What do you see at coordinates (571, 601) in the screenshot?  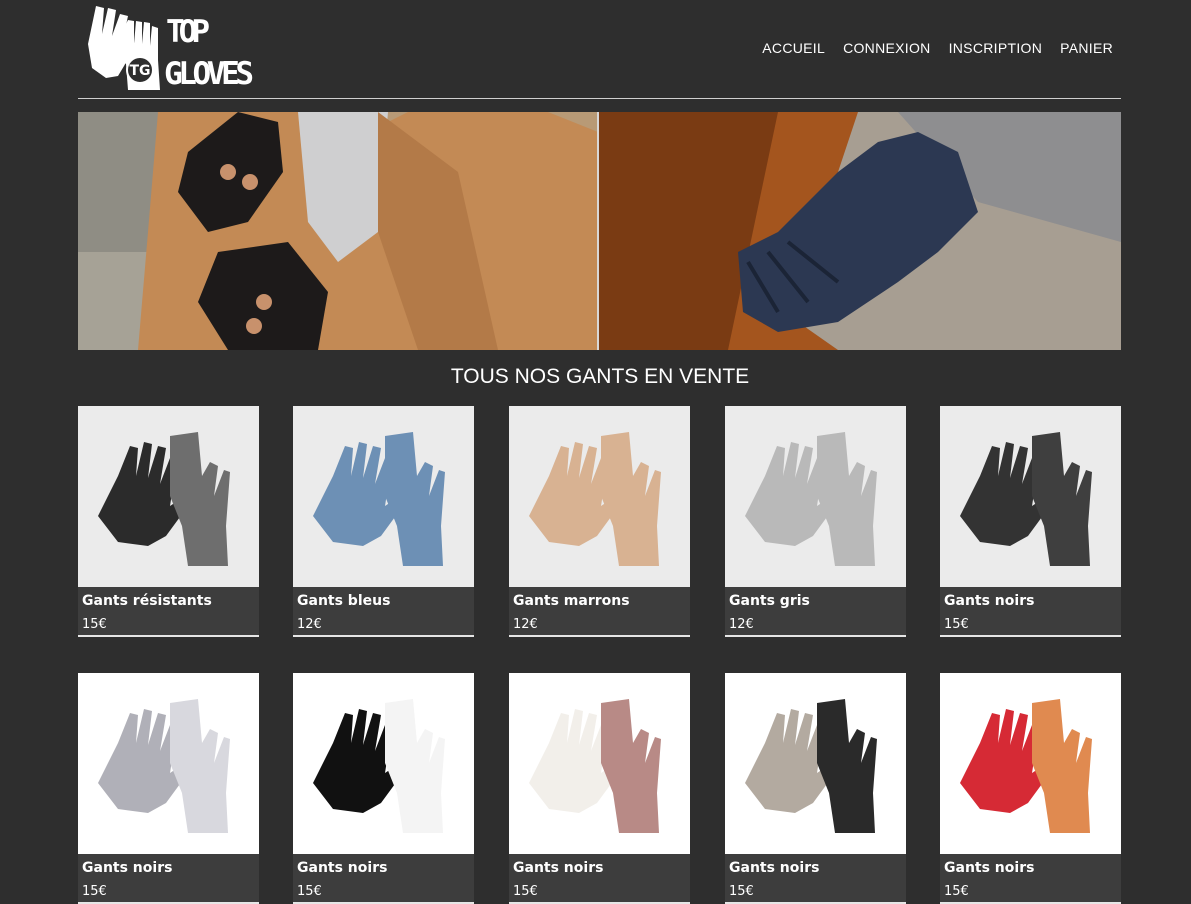 I see `product-name: Gants marrons` at bounding box center [571, 601].